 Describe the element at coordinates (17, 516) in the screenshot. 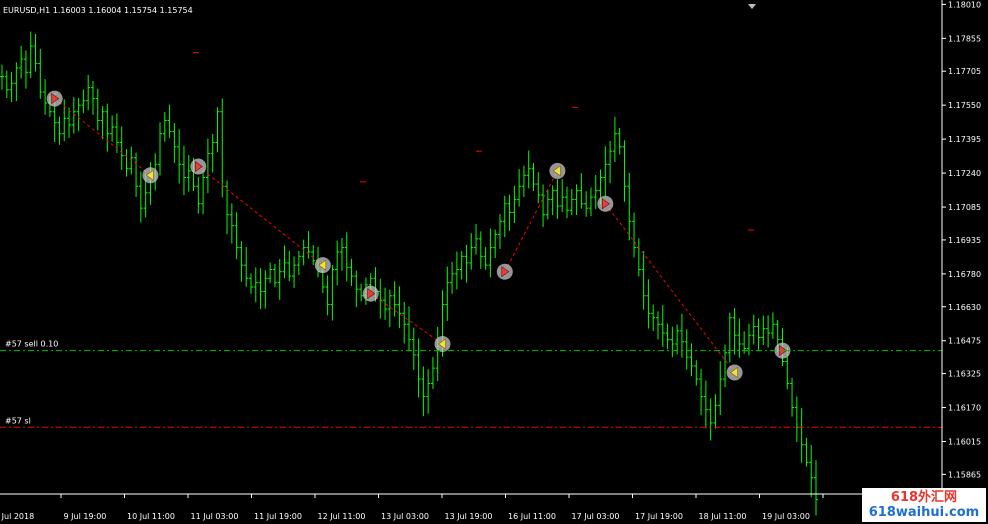

I see `x-tick-label: 9 Jul 2018` at that location.